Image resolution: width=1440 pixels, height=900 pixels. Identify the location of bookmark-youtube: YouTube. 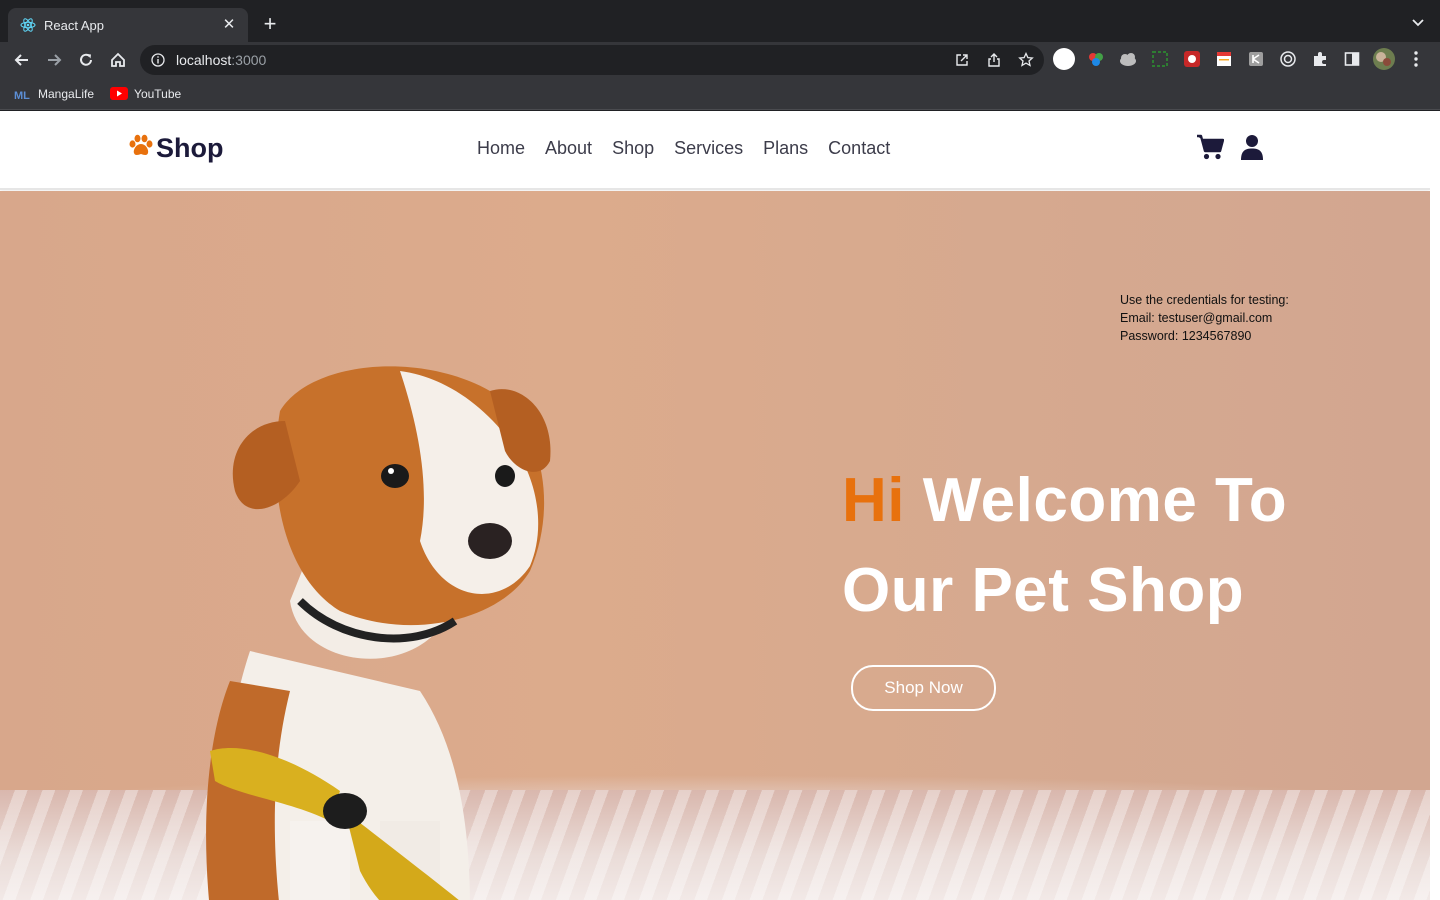
(145, 94).